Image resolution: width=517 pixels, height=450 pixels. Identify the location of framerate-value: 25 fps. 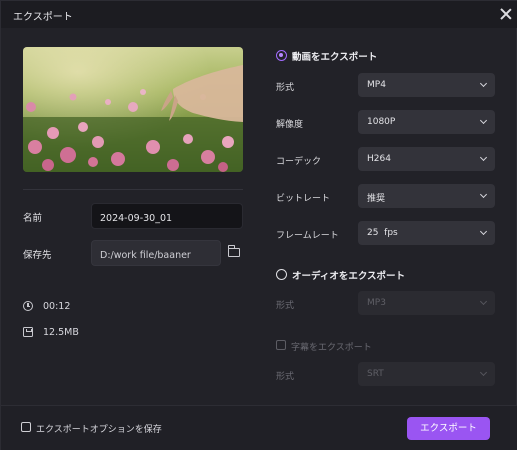
(382, 233).